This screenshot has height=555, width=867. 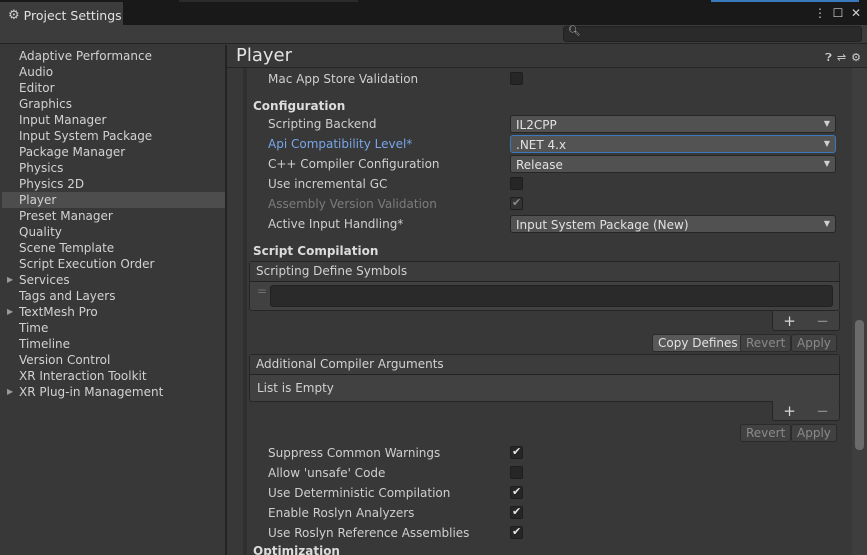 What do you see at coordinates (83, 376) in the screenshot?
I see `sidebar-item-label: XR Interaction Toolkit` at bounding box center [83, 376].